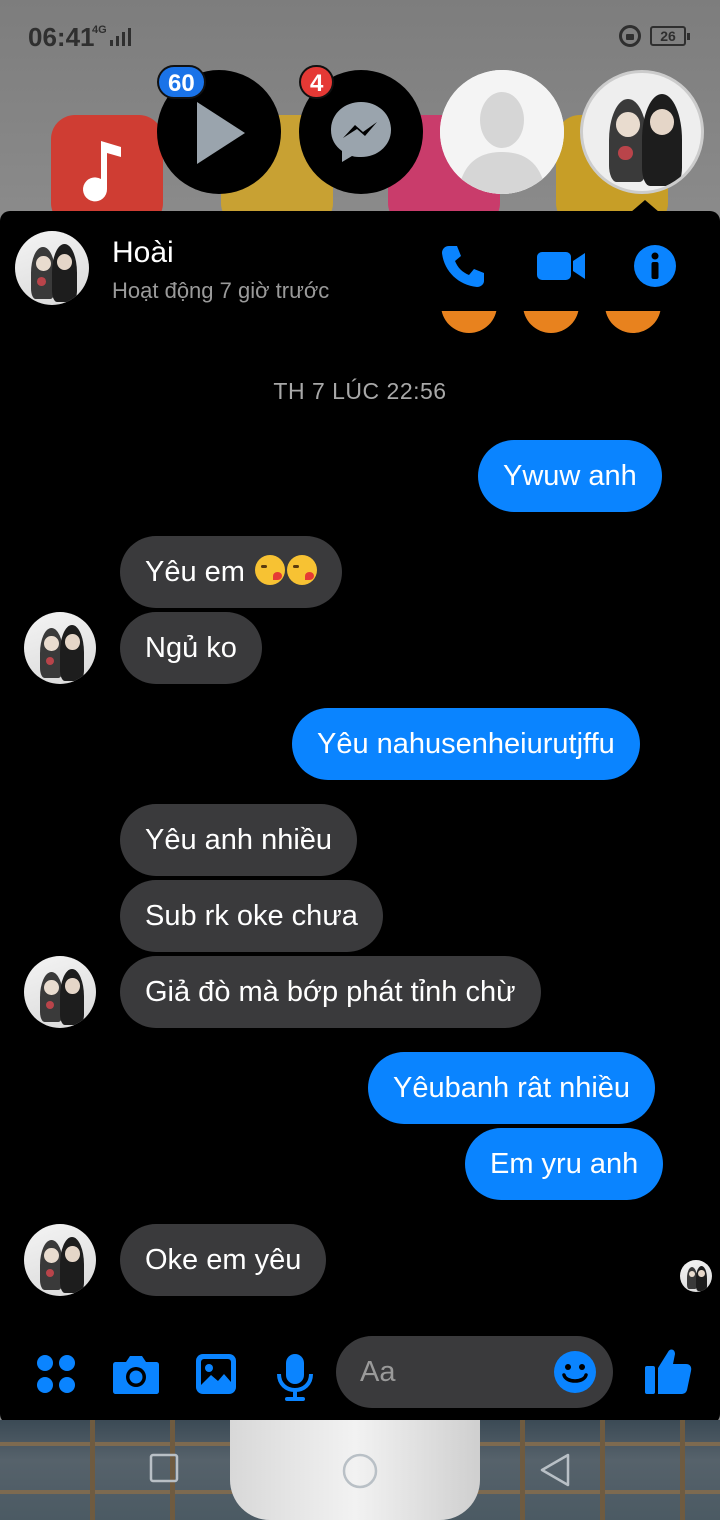 The image size is (720, 1520). I want to click on info-icon, so click(655, 266).